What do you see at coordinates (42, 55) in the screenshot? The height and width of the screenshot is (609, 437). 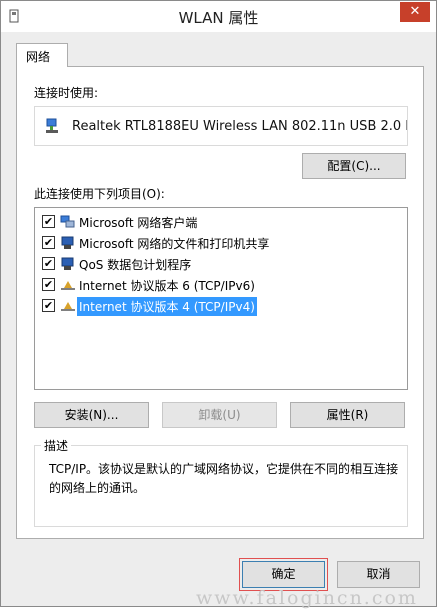 I see `tab-networking: 网络` at bounding box center [42, 55].